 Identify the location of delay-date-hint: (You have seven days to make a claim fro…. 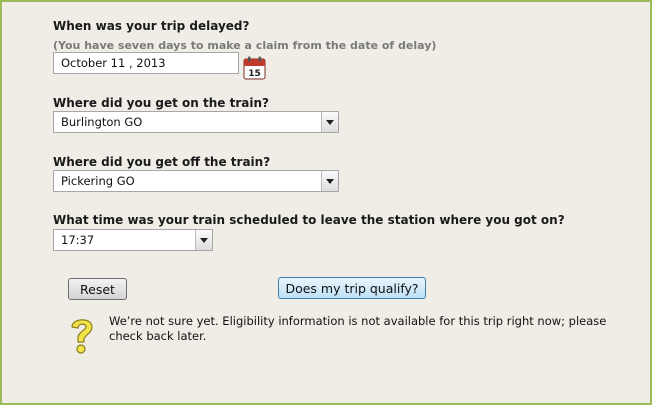
(245, 45).